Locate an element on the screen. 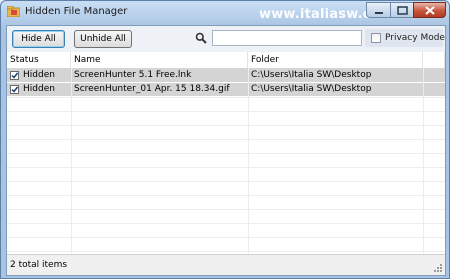  status-bar: 2 total items is located at coordinates (226, 264).